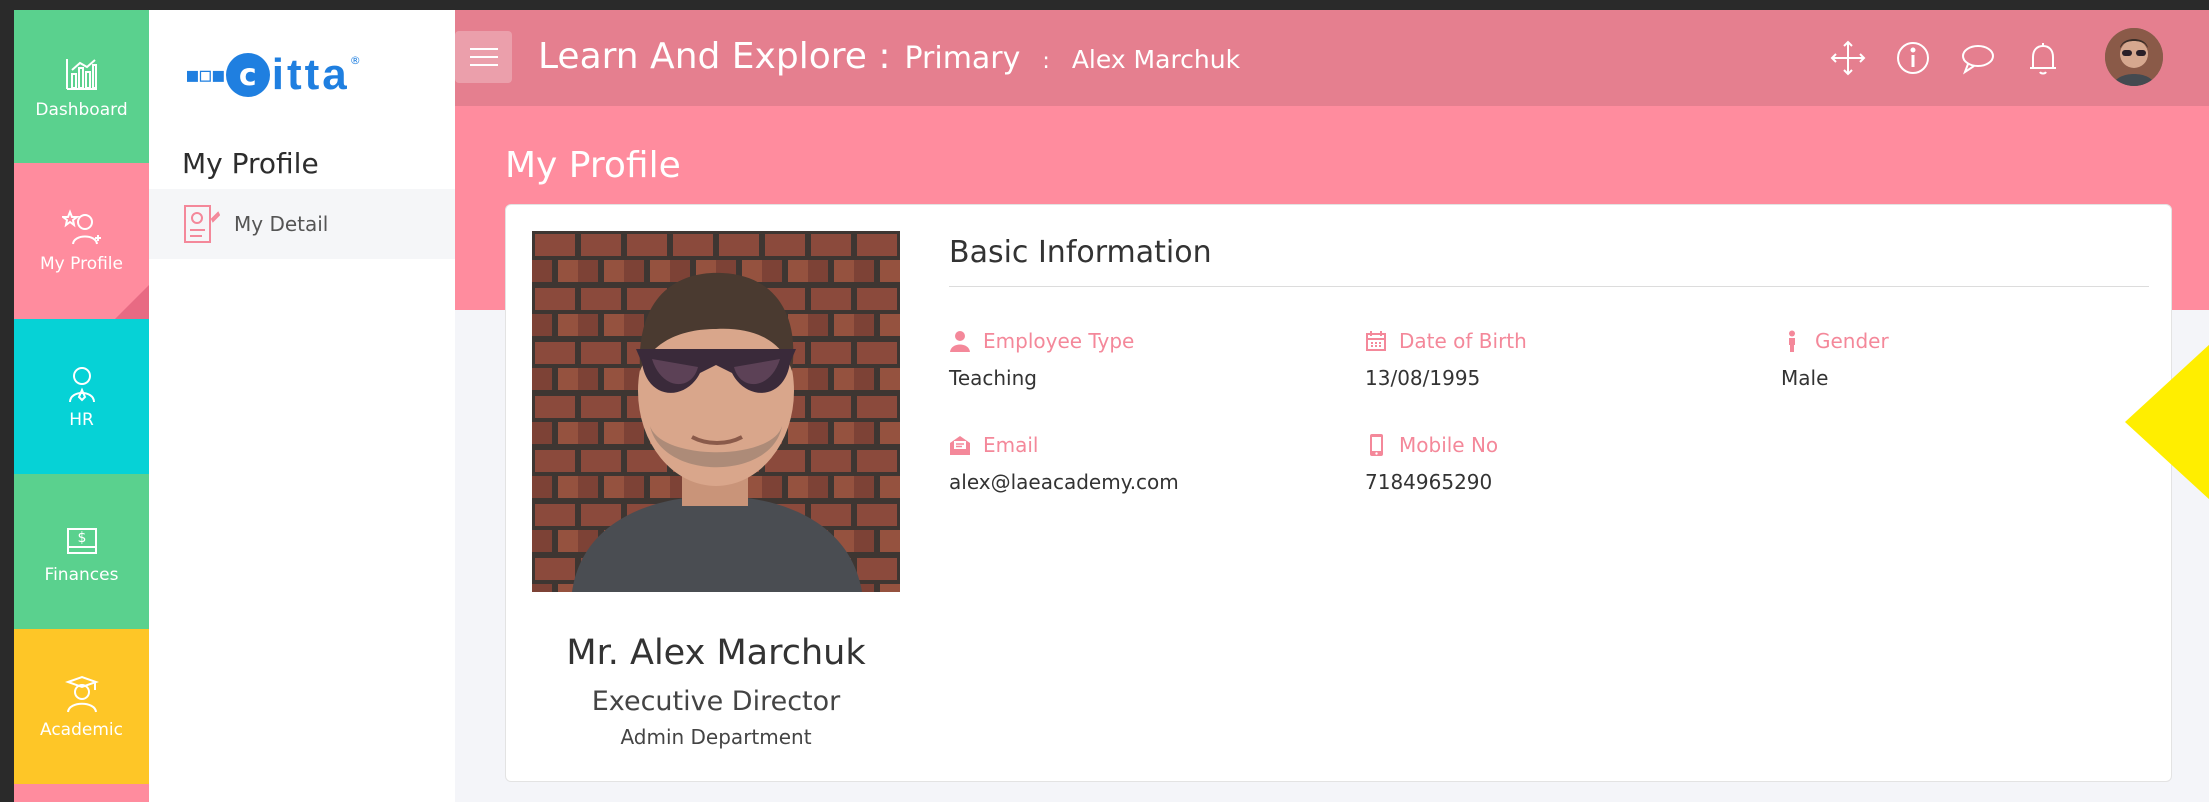 The width and height of the screenshot is (2209, 802). I want to click on field-mobile-no: Mobile No 7184965290, so click(1431, 463).